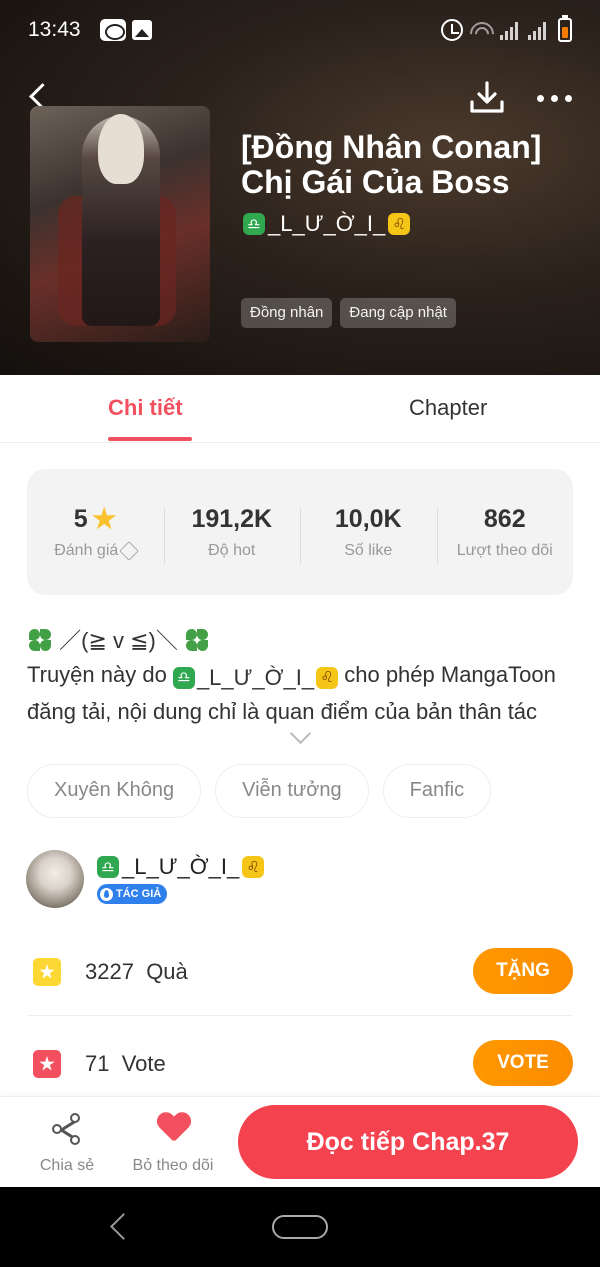 This screenshot has height=1267, width=600. What do you see at coordinates (232, 534) in the screenshot?
I see `stat-hot: 191,2K Độ hot` at bounding box center [232, 534].